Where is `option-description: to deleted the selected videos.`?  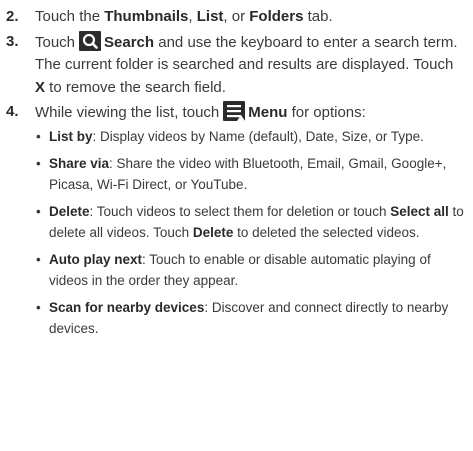 option-description: to deleted the selected videos. is located at coordinates (326, 232).